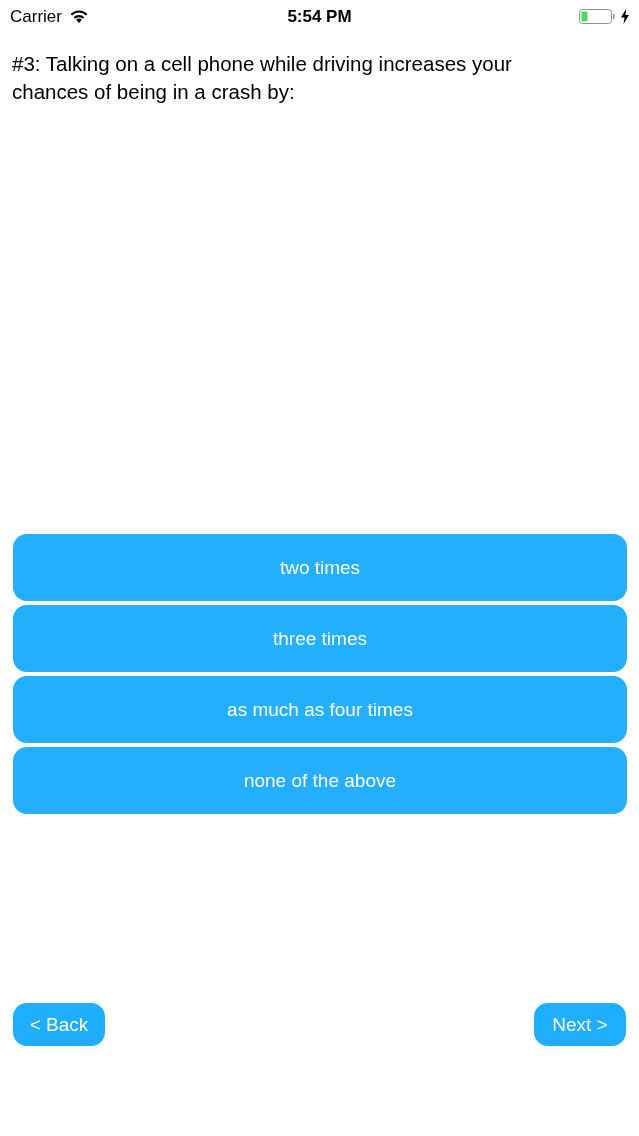  Describe the element at coordinates (262, 78) in the screenshot. I see `question-text: #3: Talking on a cell phone while driving increases your chances of being in a crash by:` at that location.